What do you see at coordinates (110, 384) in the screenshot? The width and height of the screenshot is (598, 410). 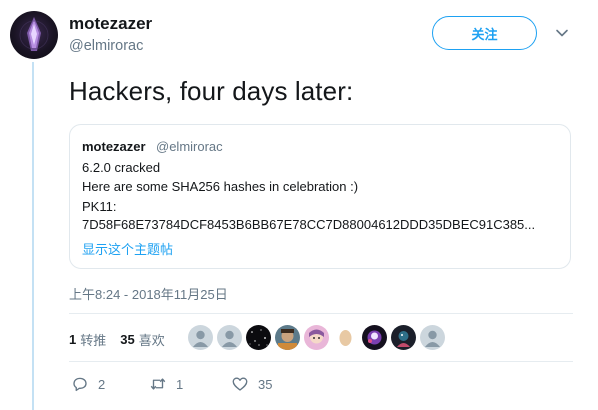 I see `reply-button: 2` at bounding box center [110, 384].